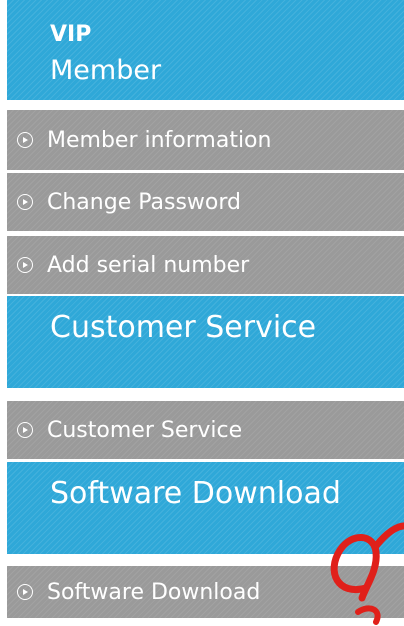  I want to click on menu-item-label: Add serial number, so click(148, 265).